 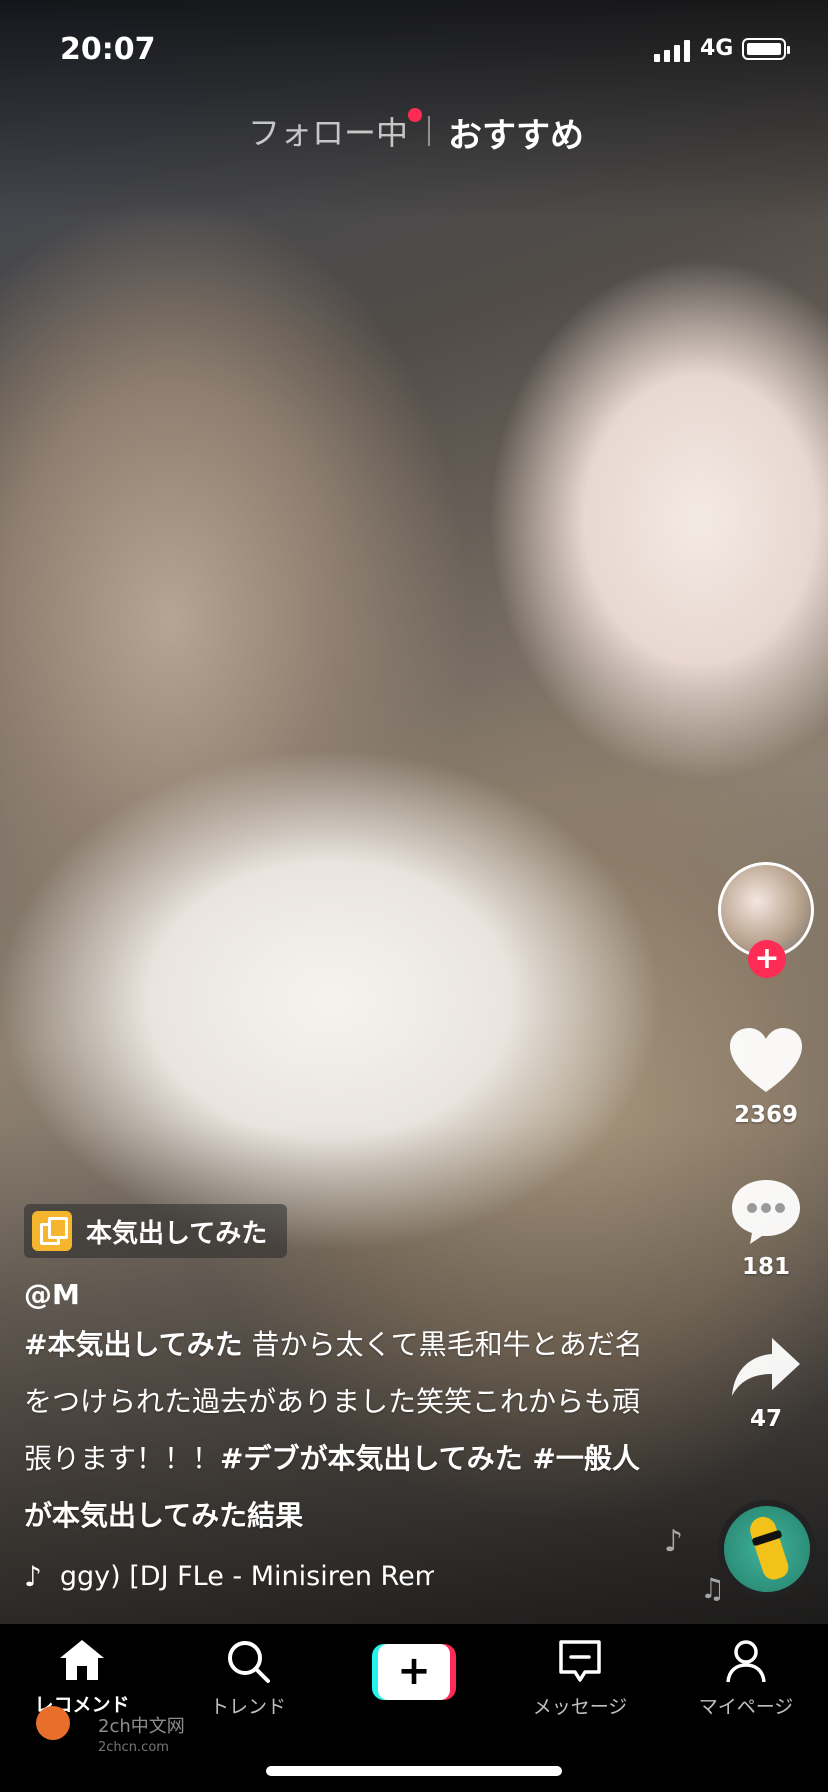 I want to click on home-indicator, so click(x=414, y=1771).